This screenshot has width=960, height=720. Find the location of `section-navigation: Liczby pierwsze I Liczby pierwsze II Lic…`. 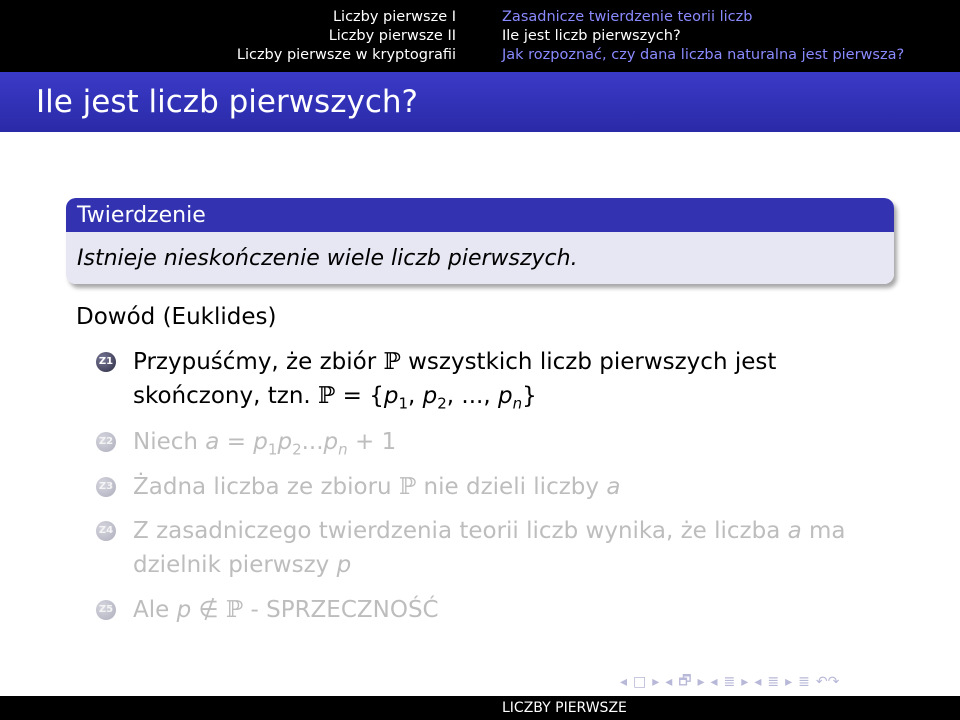

section-navigation: Liczby pierwsze I Liczby pierwsze II Lic… is located at coordinates (240, 36).